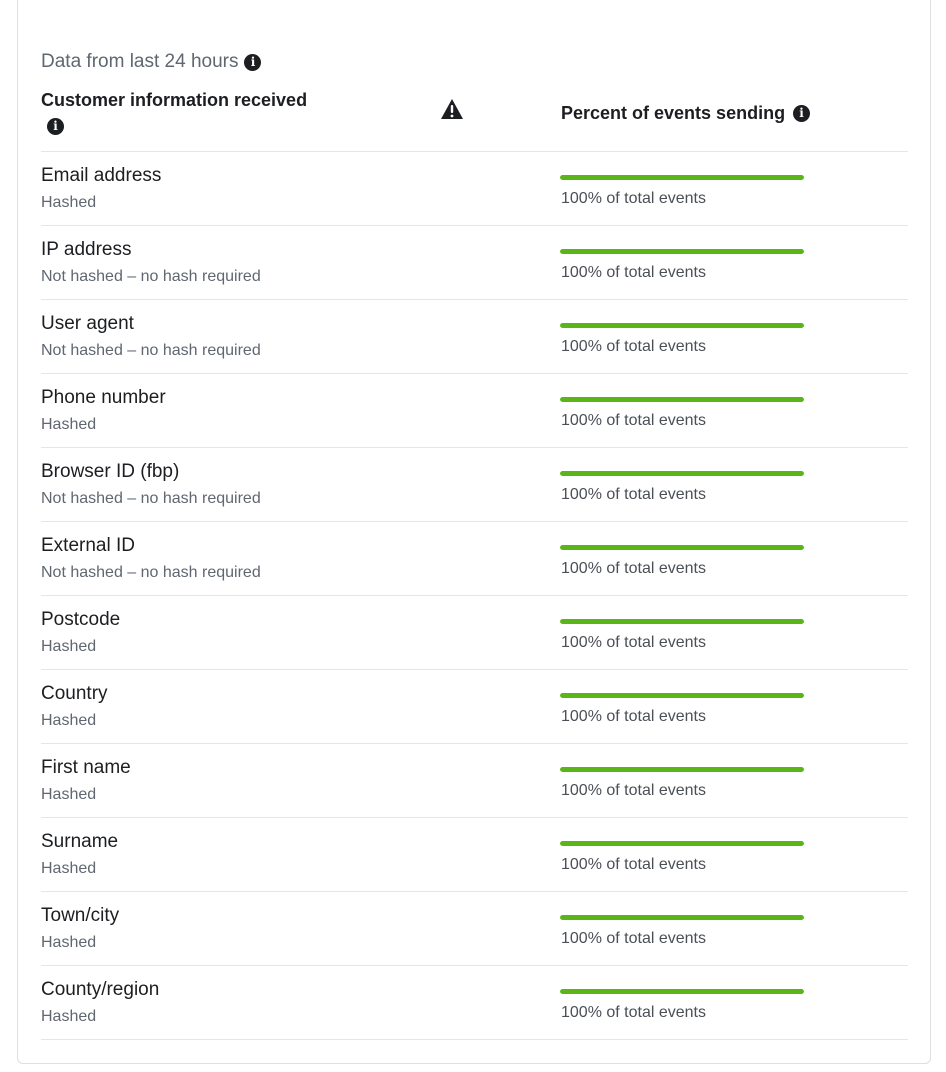  Describe the element at coordinates (87, 323) in the screenshot. I see `parameter-name: User agent` at that location.